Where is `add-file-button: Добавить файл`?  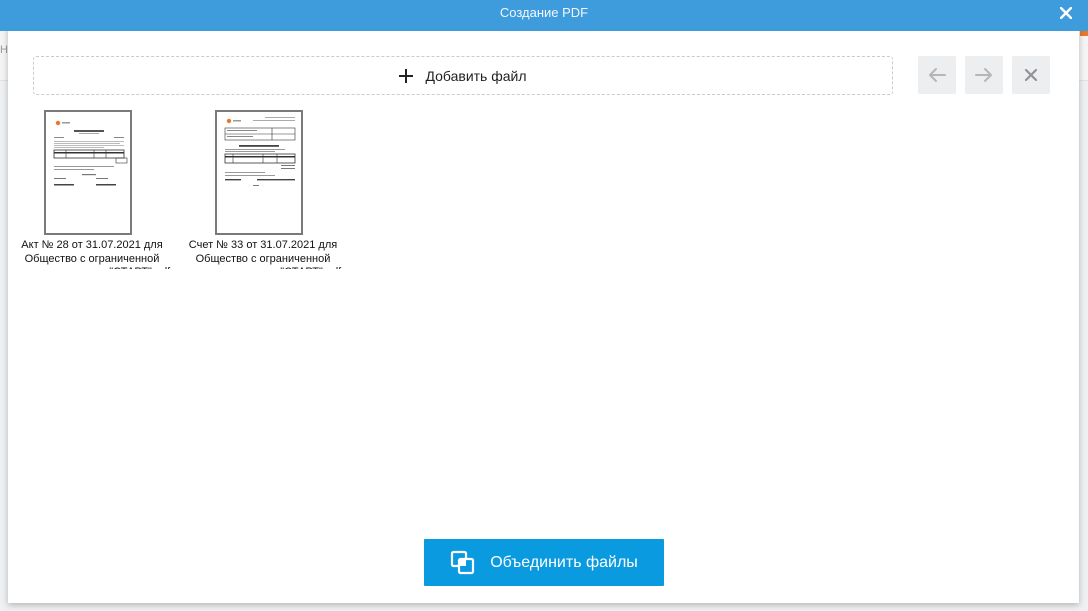 add-file-button: Добавить файл is located at coordinates (463, 75).